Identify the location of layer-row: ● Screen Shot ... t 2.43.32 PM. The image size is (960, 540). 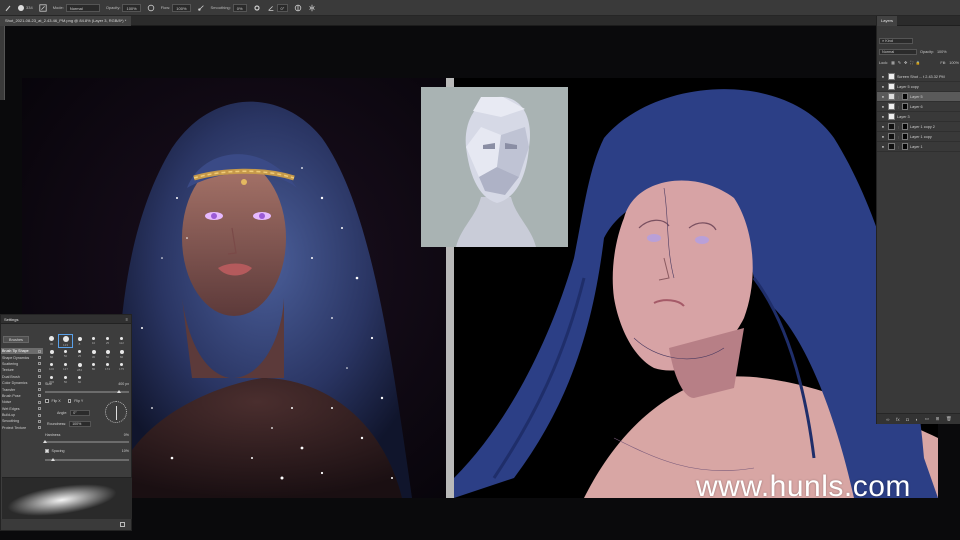
(918, 77).